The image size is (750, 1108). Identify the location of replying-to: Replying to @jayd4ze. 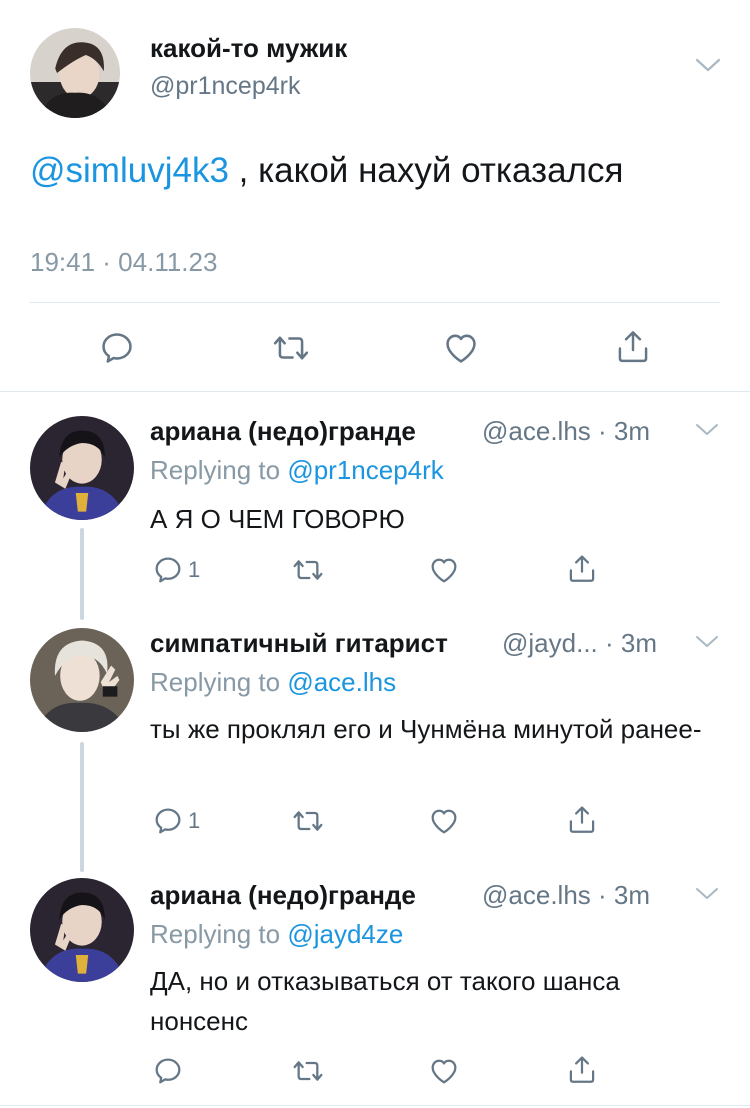
(276, 934).